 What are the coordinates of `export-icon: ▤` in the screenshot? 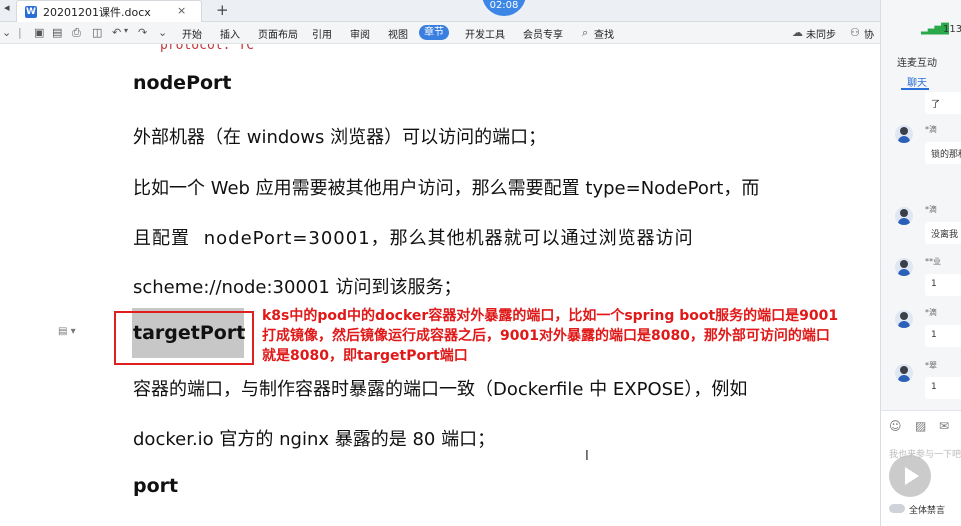 It's located at (57, 32).